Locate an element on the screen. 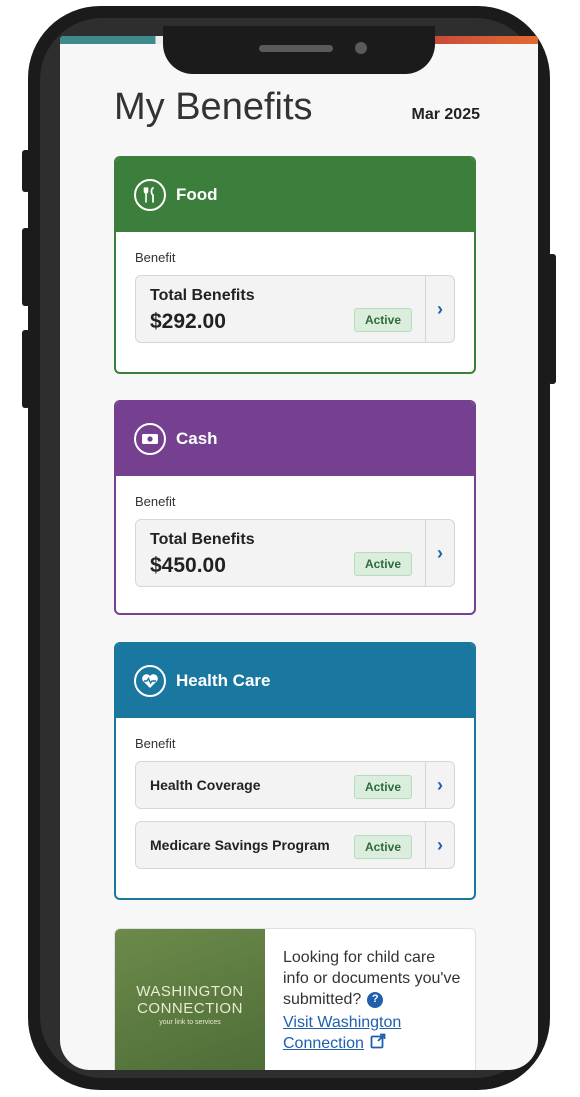  help-icon: ? is located at coordinates (375, 999).